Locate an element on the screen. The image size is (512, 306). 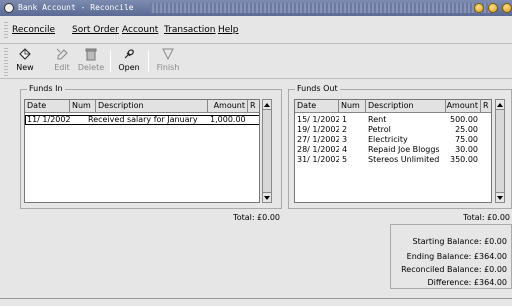
new-button-label: New is located at coordinates (25, 67).